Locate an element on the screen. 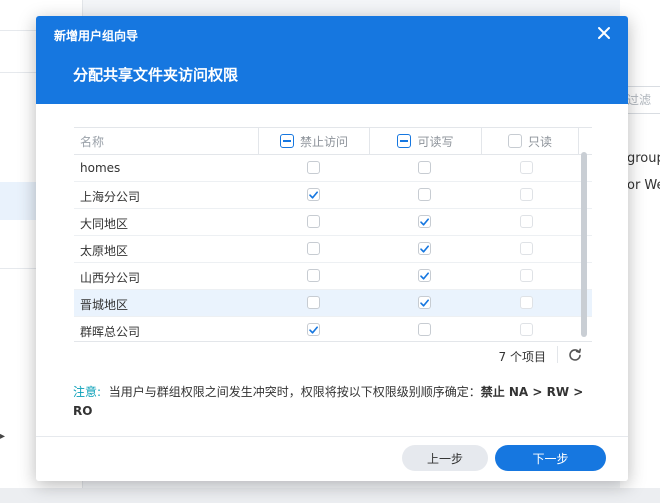 This screenshot has width=660, height=503. folder-name: 上海分公司 is located at coordinates (110, 197).